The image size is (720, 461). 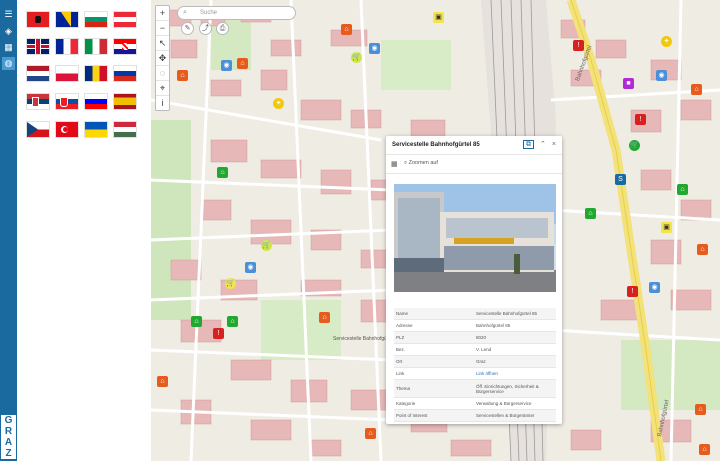 I want to click on attribute-value: V. Lend, so click(x=515, y=349).